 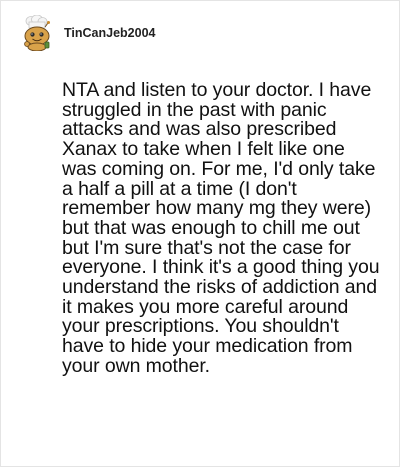 What do you see at coordinates (109, 33) in the screenshot?
I see `comment-author-link: TinCanJeb2004` at bounding box center [109, 33].